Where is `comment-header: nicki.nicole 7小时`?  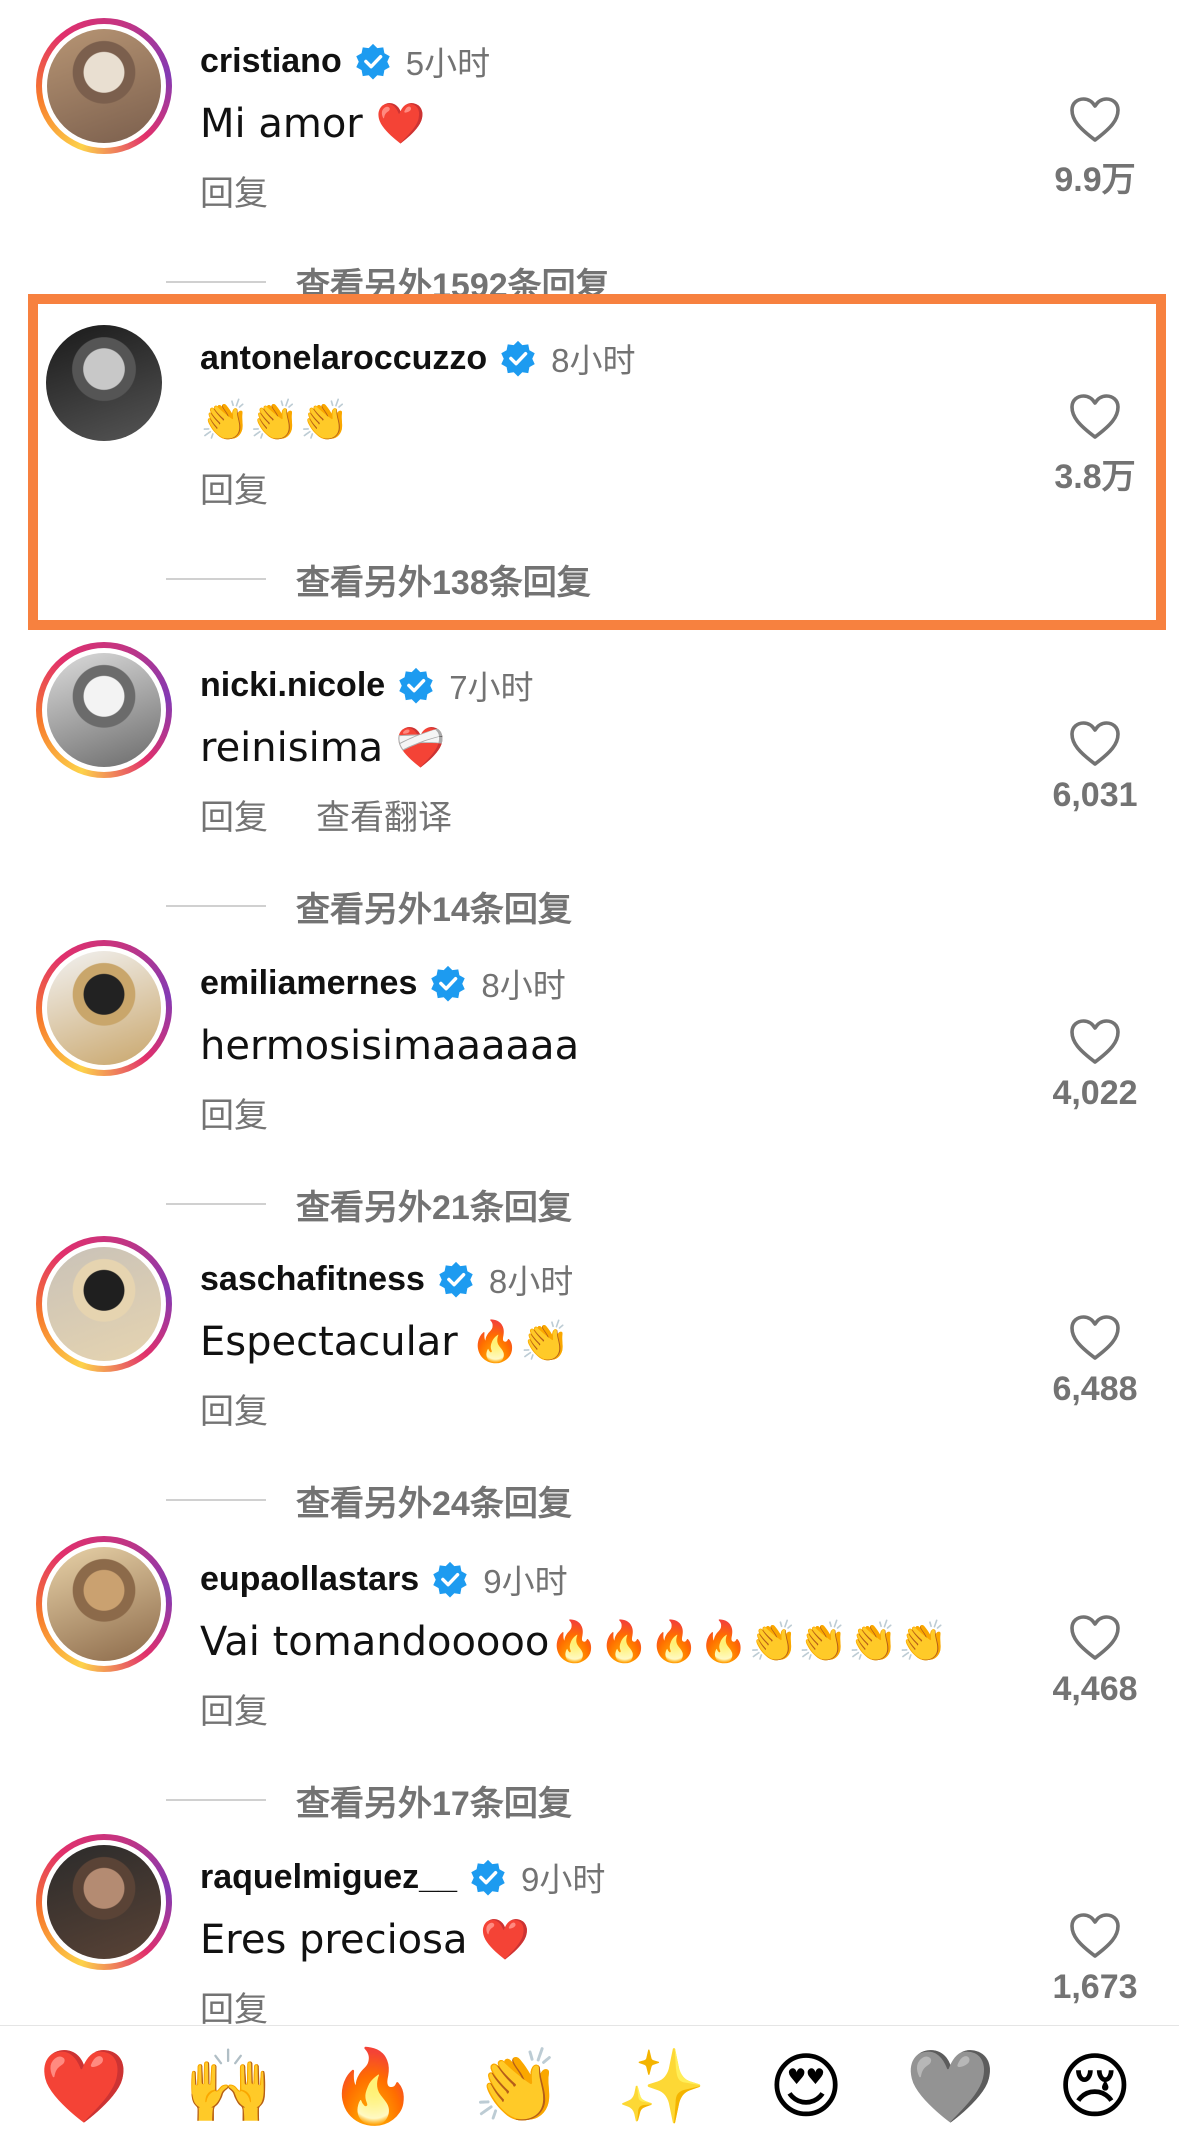 comment-header: nicki.nicole 7小时 is located at coordinates (367, 685).